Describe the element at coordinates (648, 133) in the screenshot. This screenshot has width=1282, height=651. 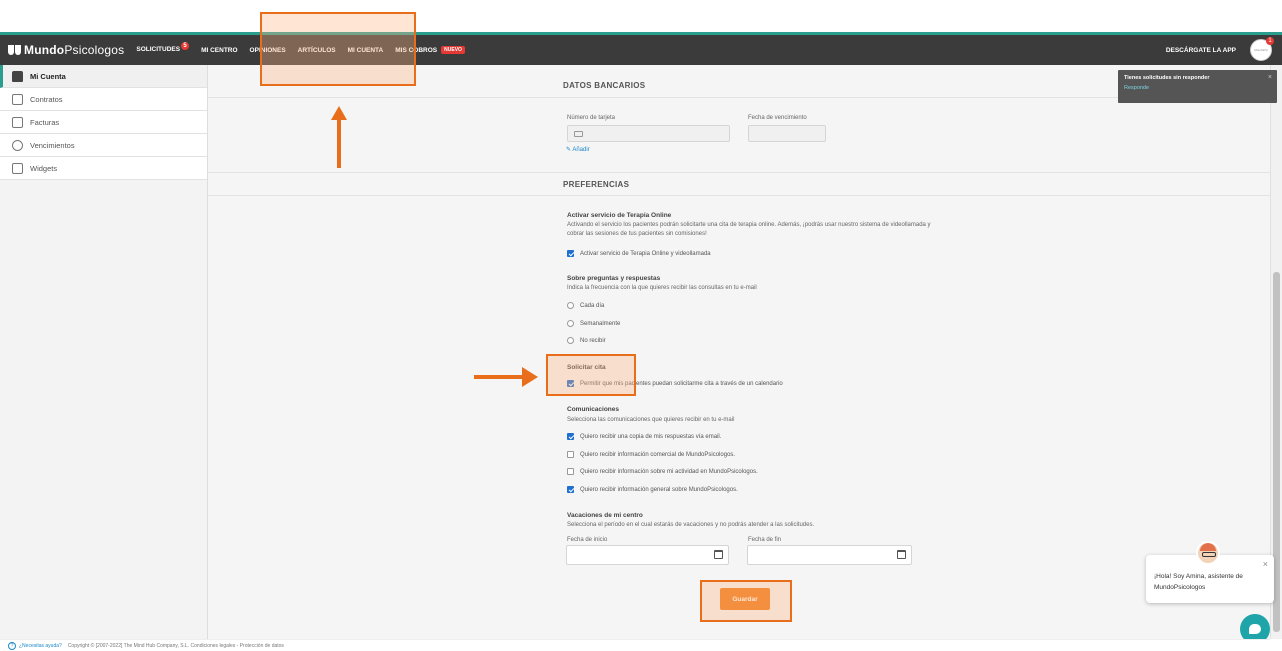
I see `card-number-field` at that location.